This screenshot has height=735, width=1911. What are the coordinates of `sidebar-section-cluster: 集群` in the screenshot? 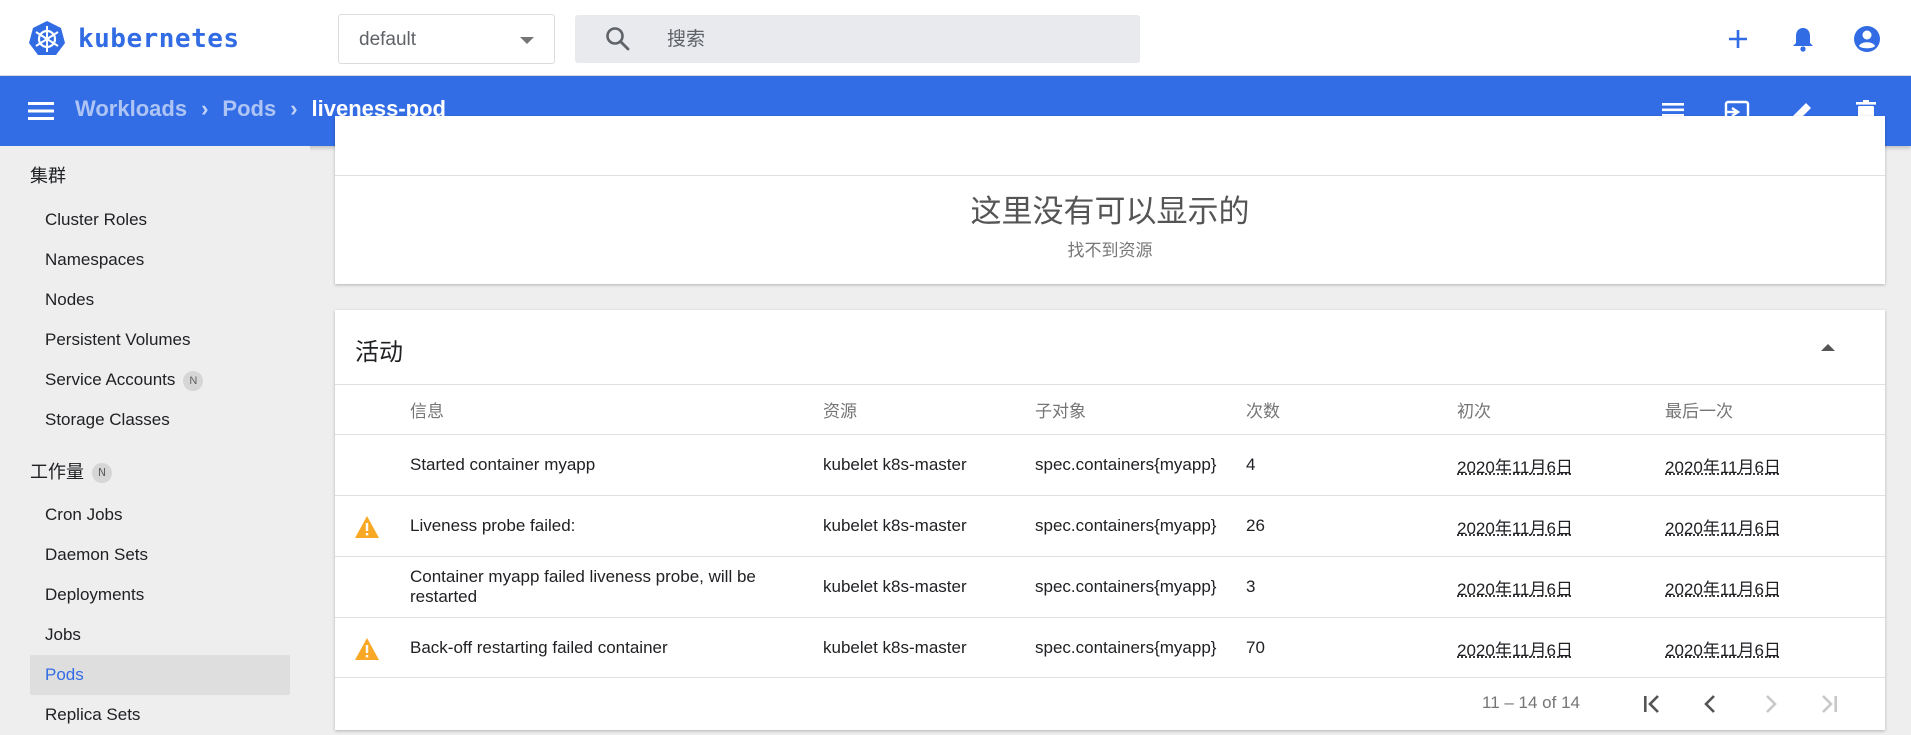 It's located at (48, 175).